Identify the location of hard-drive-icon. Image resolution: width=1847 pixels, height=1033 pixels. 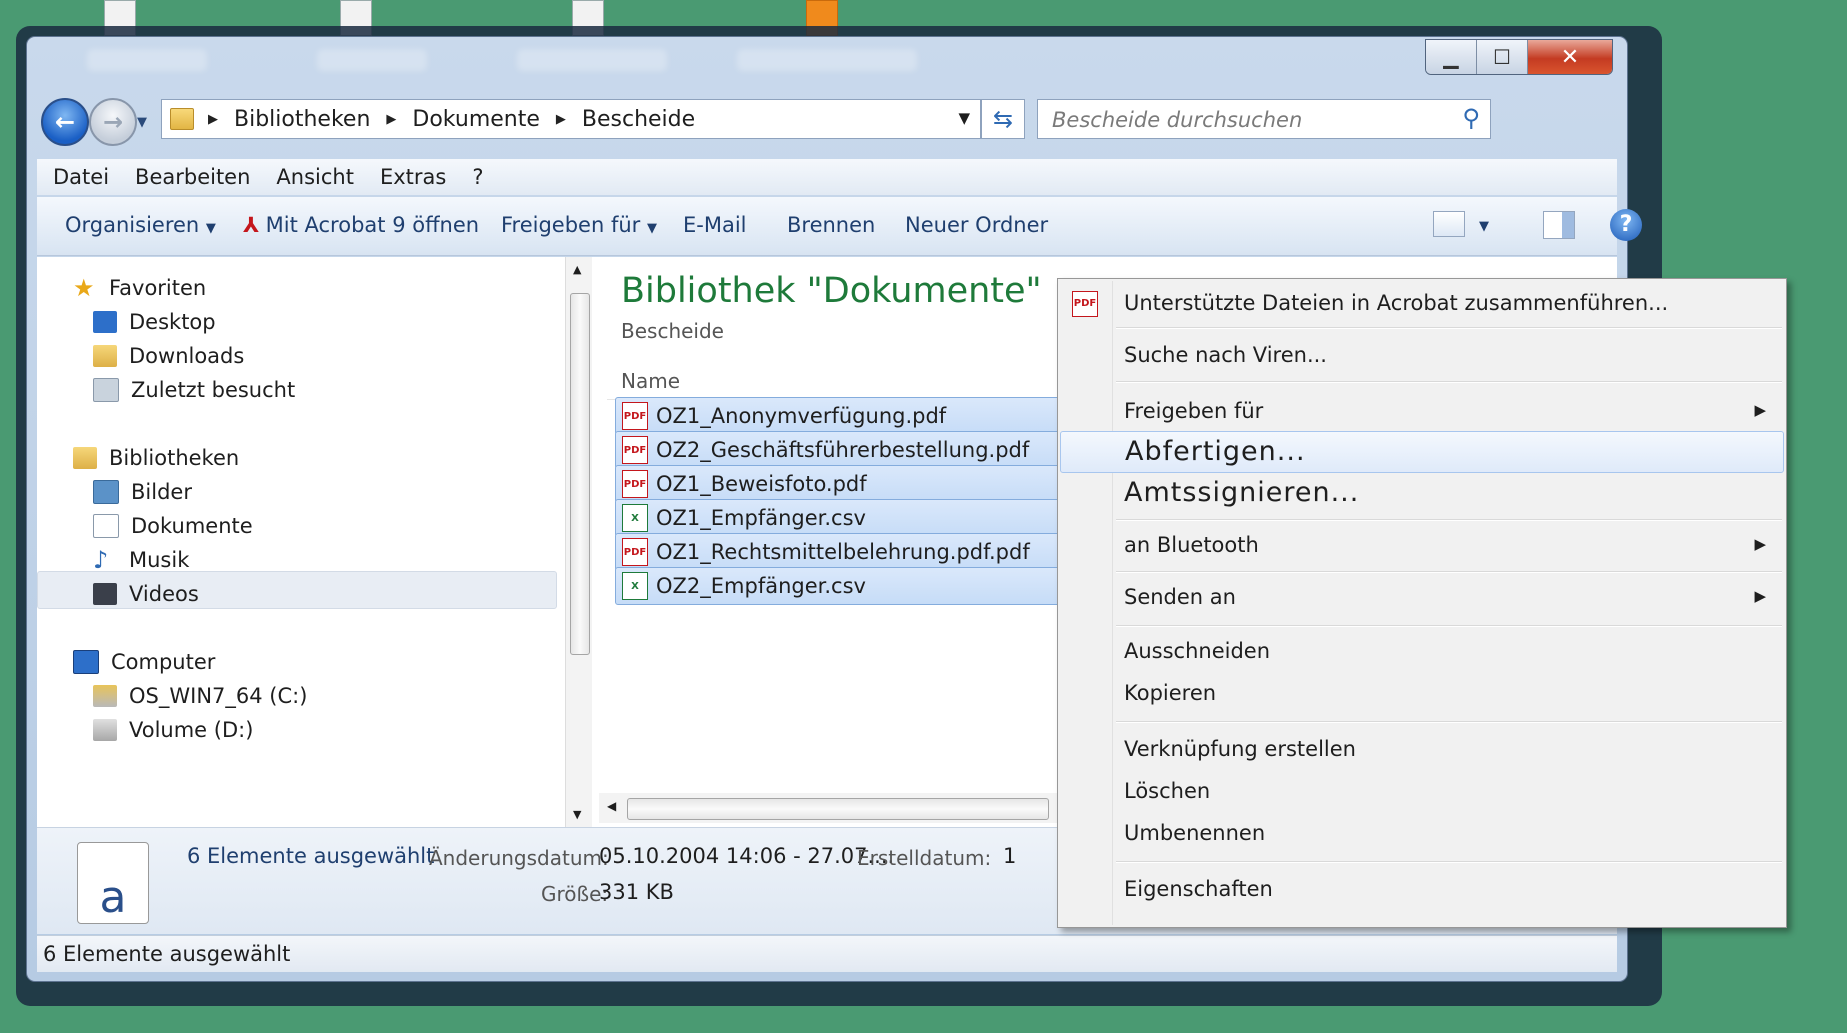
(105, 730).